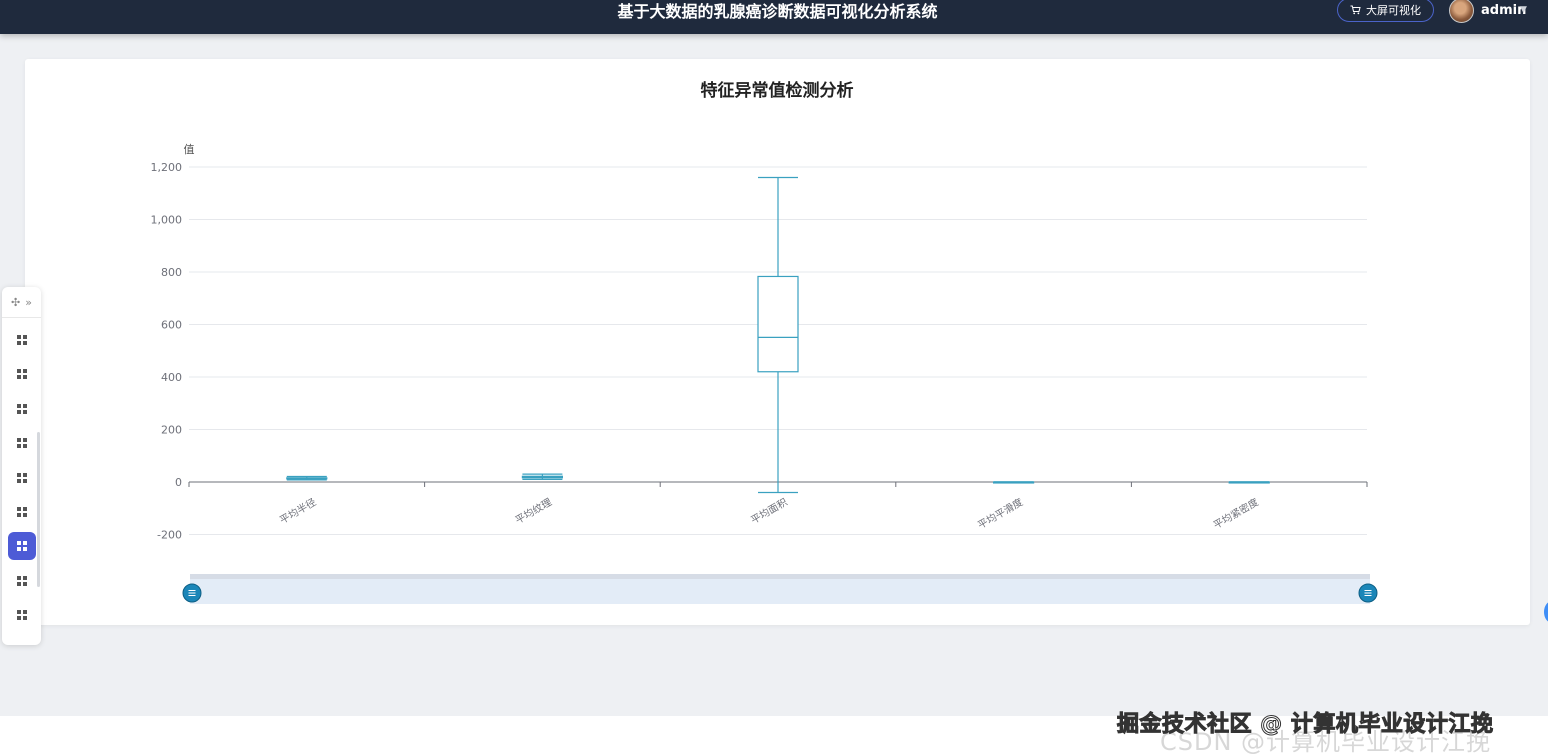 Image resolution: width=1548 pixels, height=756 pixels. Describe the element at coordinates (1546, 612) in the screenshot. I see `floating-edge-button` at that location.